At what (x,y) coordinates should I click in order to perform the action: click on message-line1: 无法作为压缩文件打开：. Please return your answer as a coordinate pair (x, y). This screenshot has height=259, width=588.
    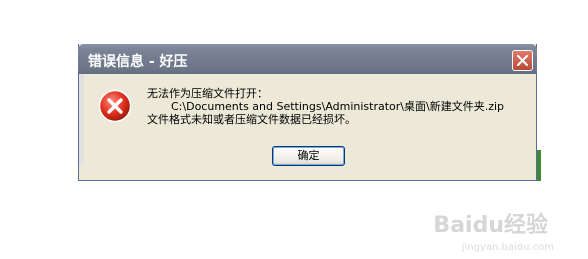
    Looking at the image, I should click on (207, 93).